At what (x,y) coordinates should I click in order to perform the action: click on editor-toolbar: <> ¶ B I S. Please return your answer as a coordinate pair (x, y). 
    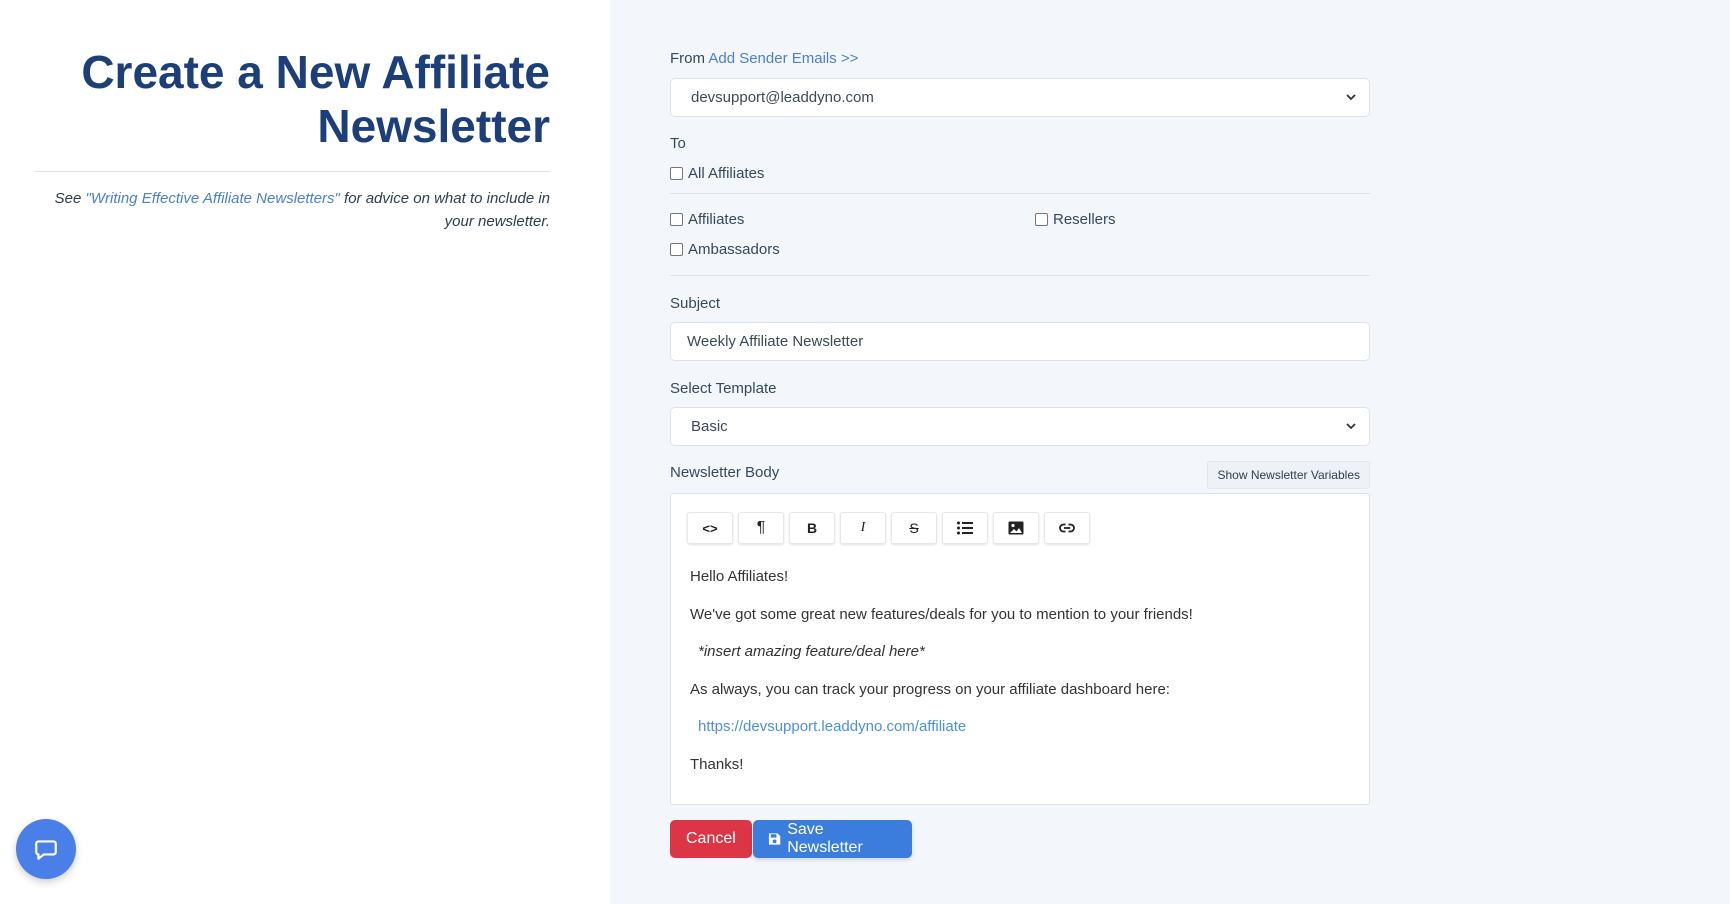
    Looking at the image, I should click on (888, 528).